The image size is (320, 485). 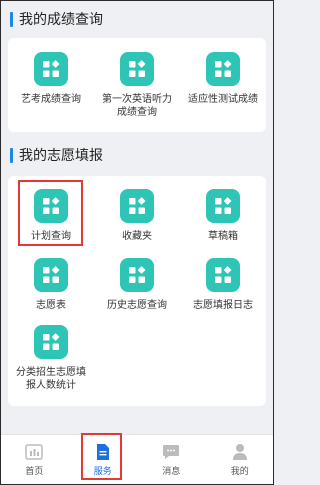 I want to click on tile-label: 分类招生志愿填报人数统计, so click(x=51, y=379).